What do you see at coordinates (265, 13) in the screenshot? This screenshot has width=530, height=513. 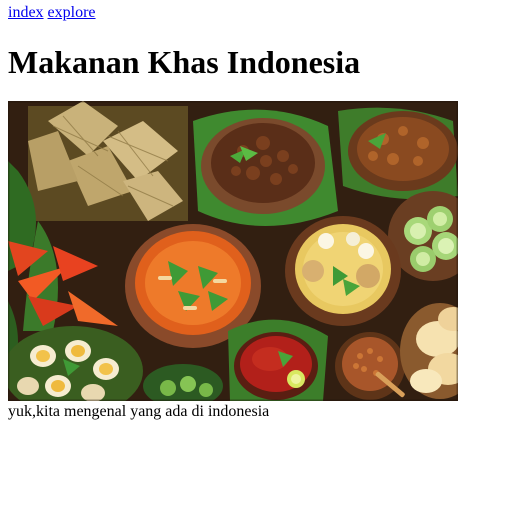 I see `top-nav: index explore` at bounding box center [265, 13].